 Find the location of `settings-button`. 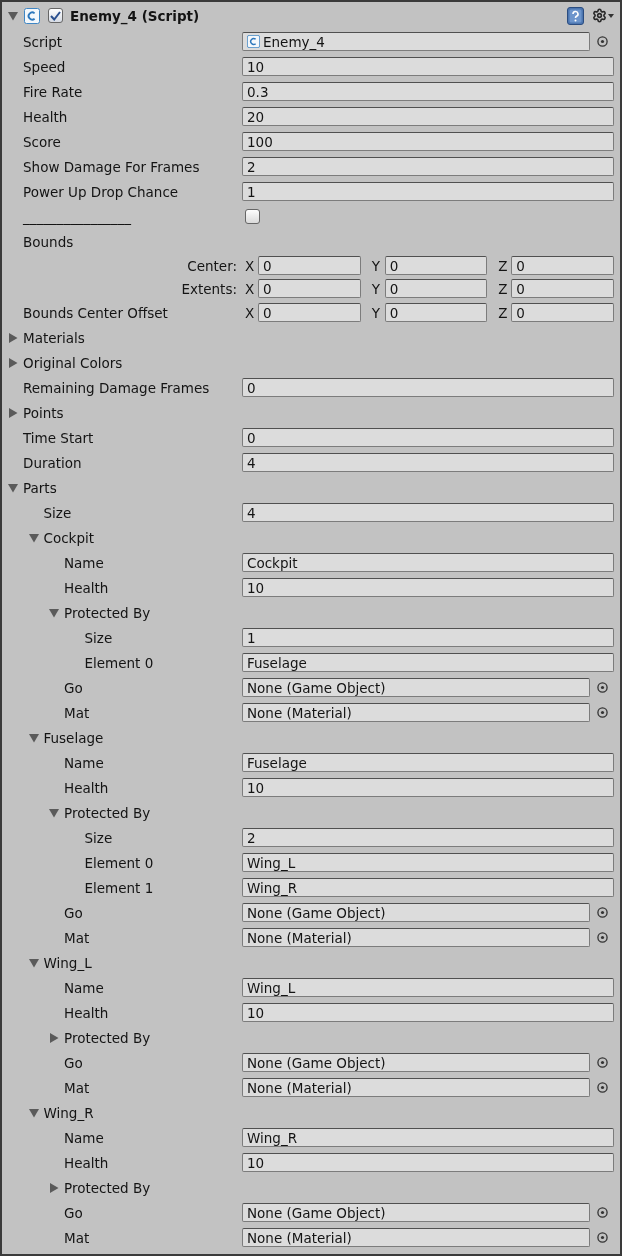

settings-button is located at coordinates (603, 15).